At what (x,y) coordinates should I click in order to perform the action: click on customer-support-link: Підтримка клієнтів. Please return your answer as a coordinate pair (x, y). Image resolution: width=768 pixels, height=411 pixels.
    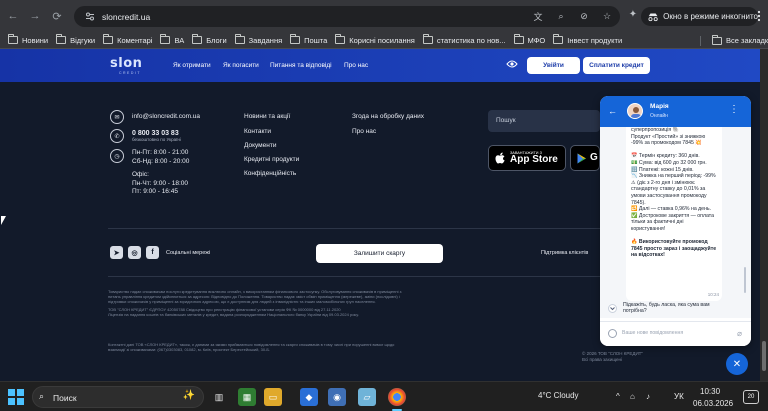
    Looking at the image, I should click on (564, 253).